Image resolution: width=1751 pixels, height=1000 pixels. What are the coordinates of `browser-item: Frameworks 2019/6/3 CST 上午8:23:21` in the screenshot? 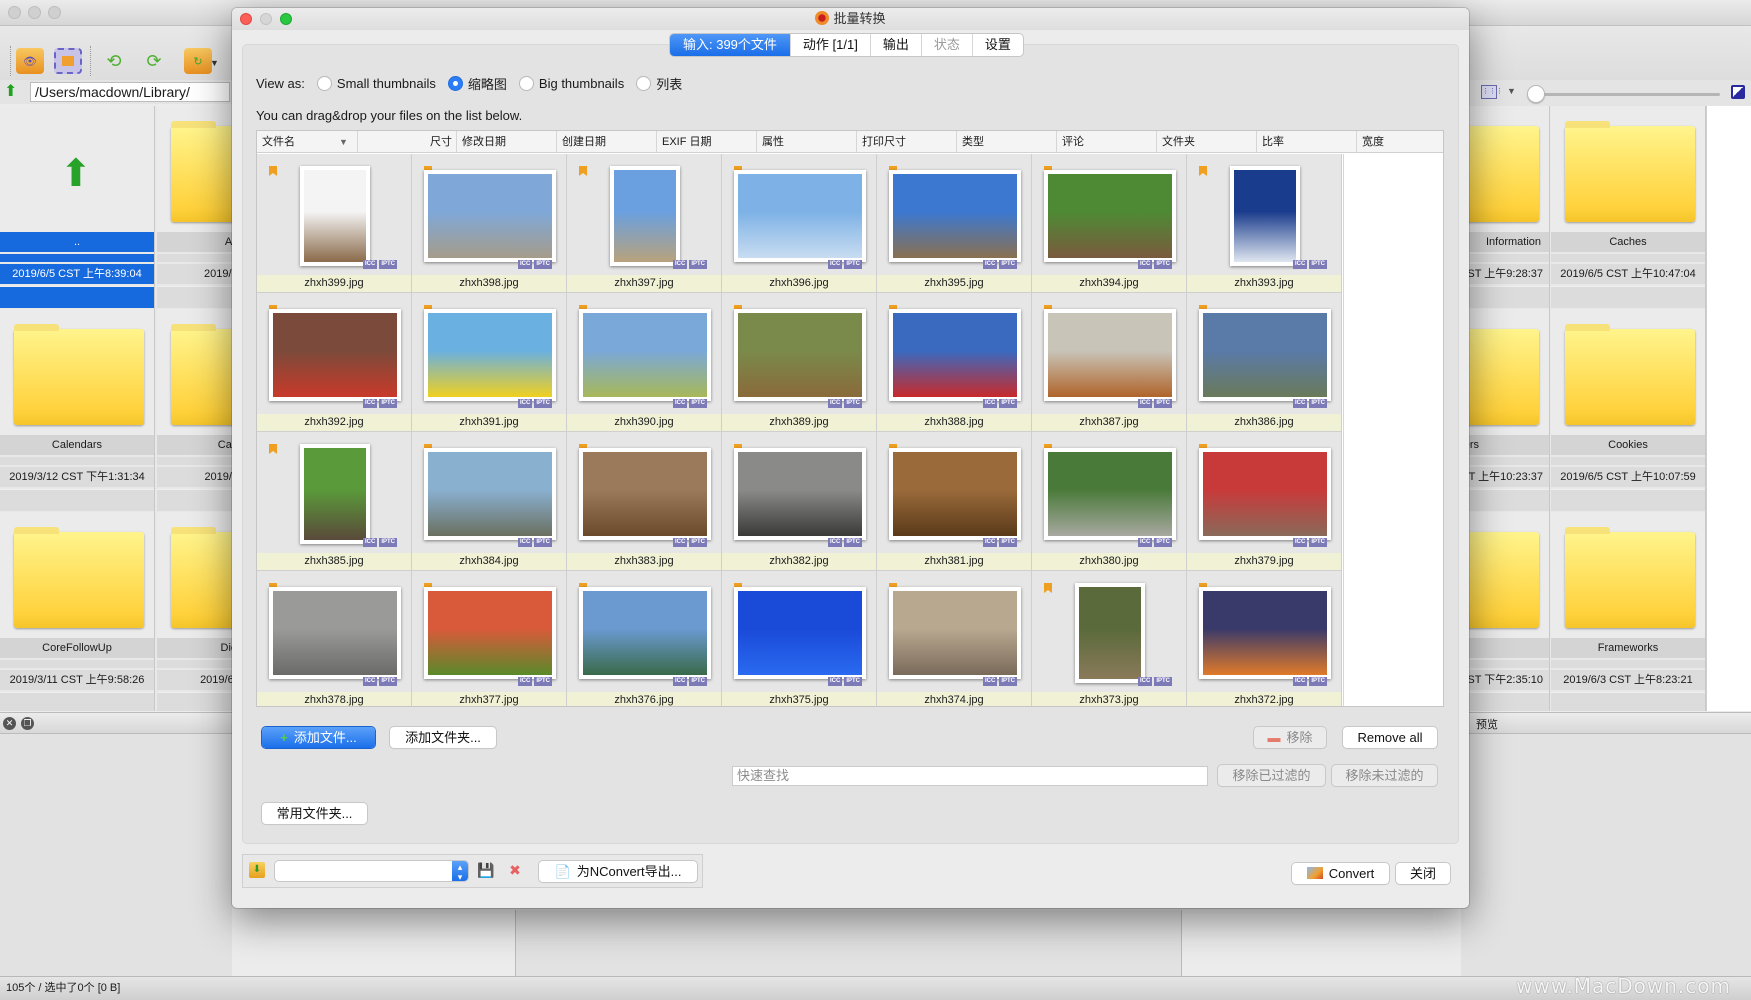 It's located at (1628, 611).